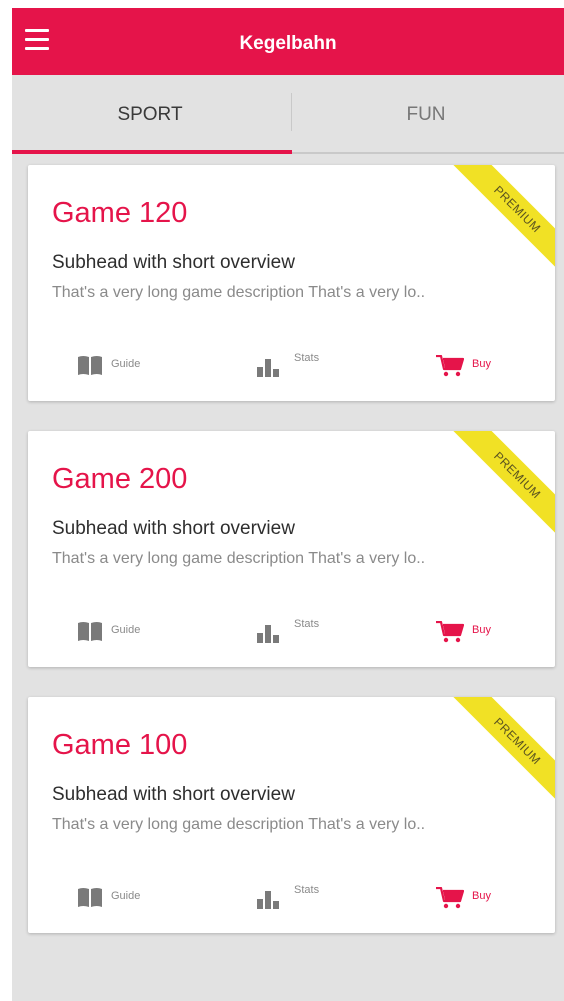  What do you see at coordinates (150, 113) in the screenshot?
I see `tab-sport: SPORT` at bounding box center [150, 113].